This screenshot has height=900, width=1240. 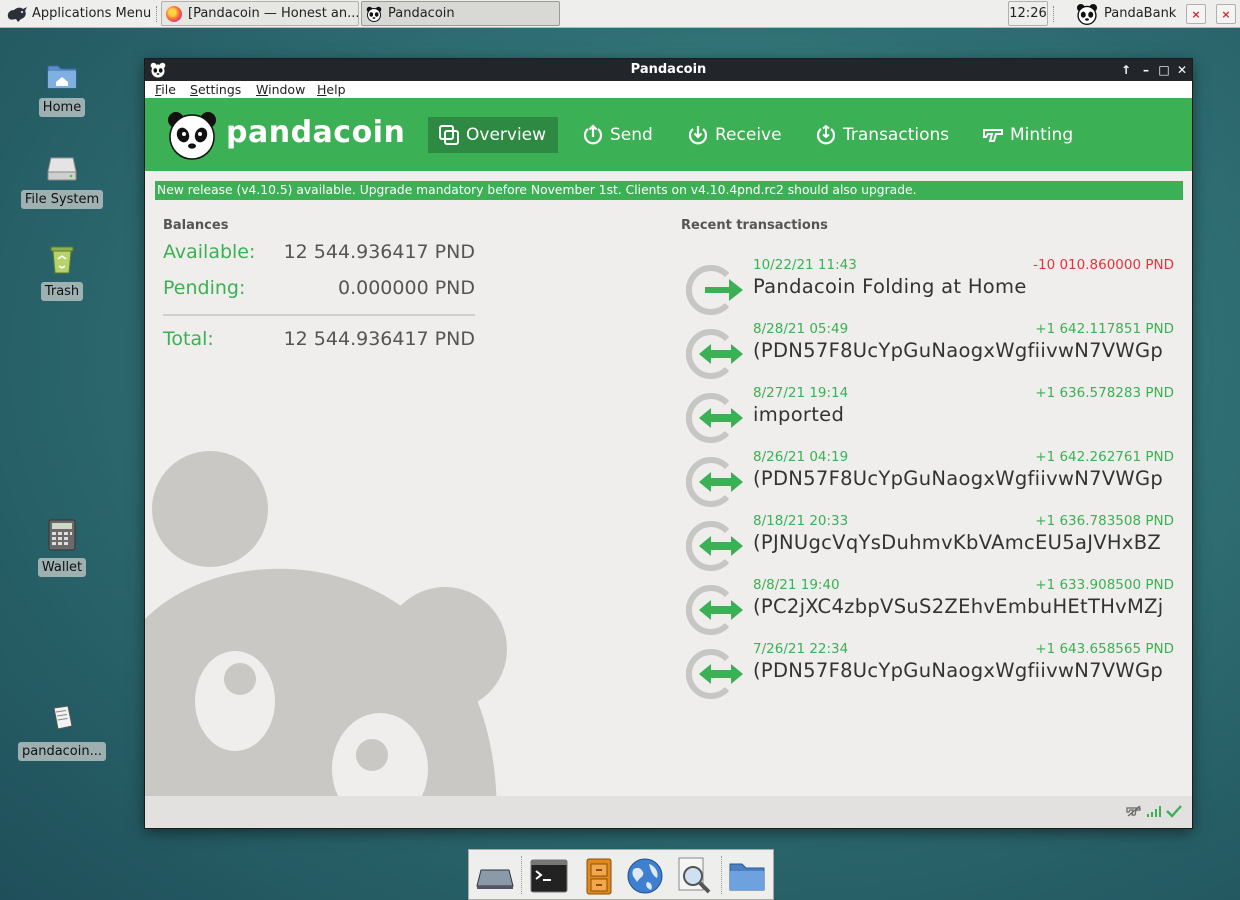 I want to click on drive-icon, so click(x=495, y=876).